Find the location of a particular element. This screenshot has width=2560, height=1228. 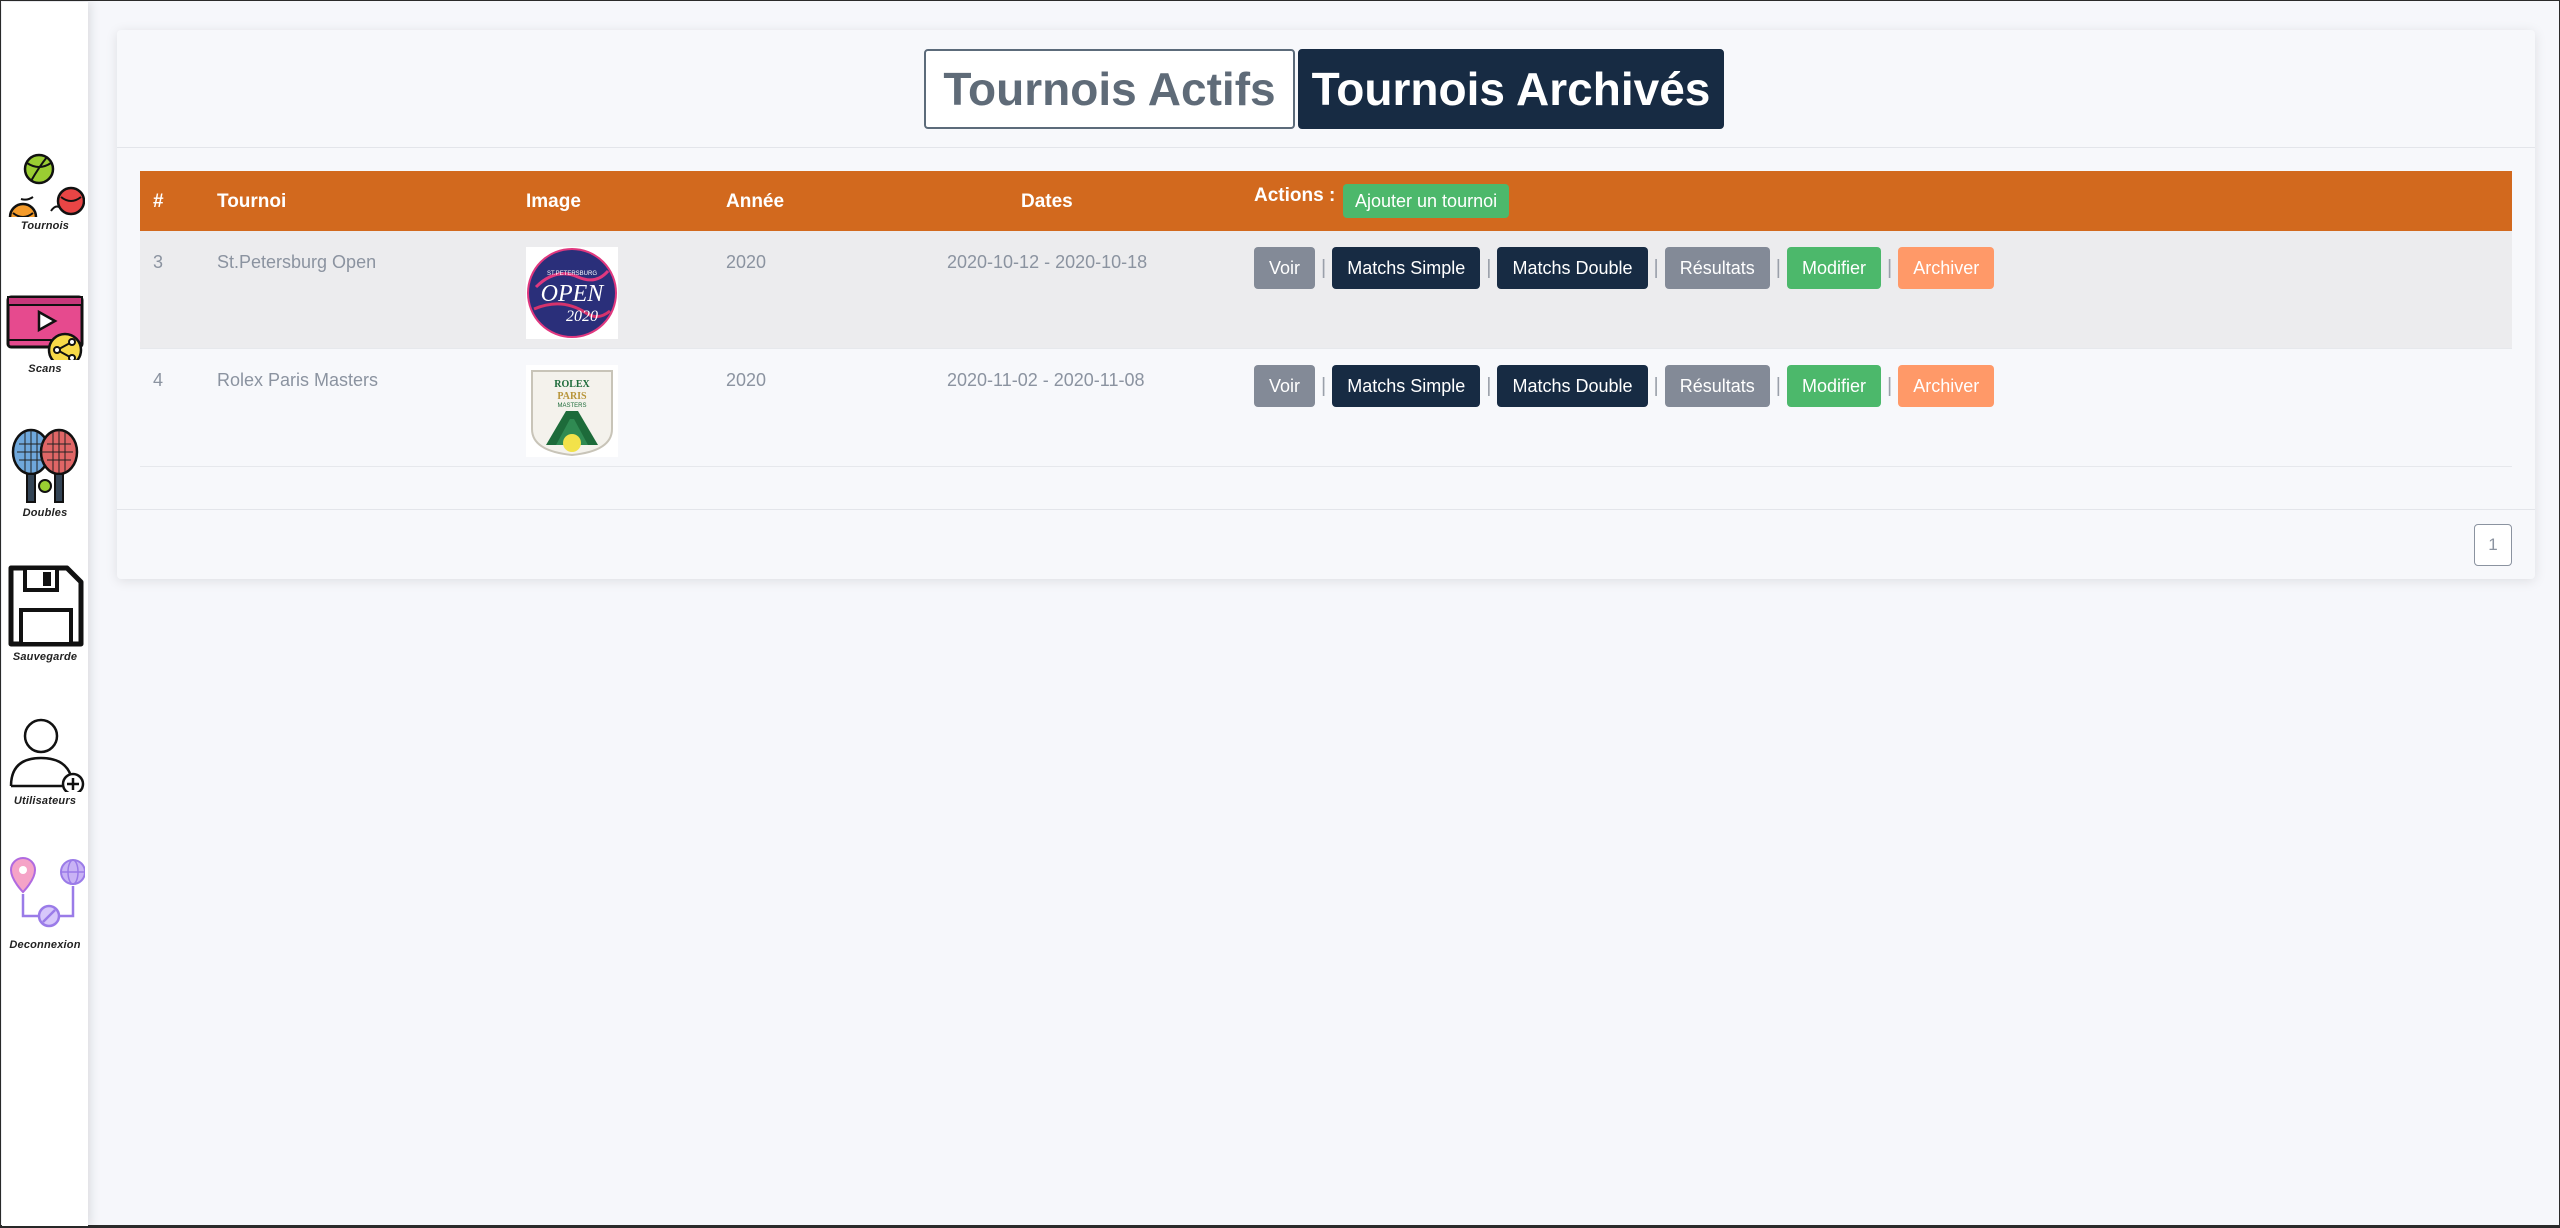

cell-dates: 2020-11-02 - 2020-11-08 is located at coordinates (1046, 380).